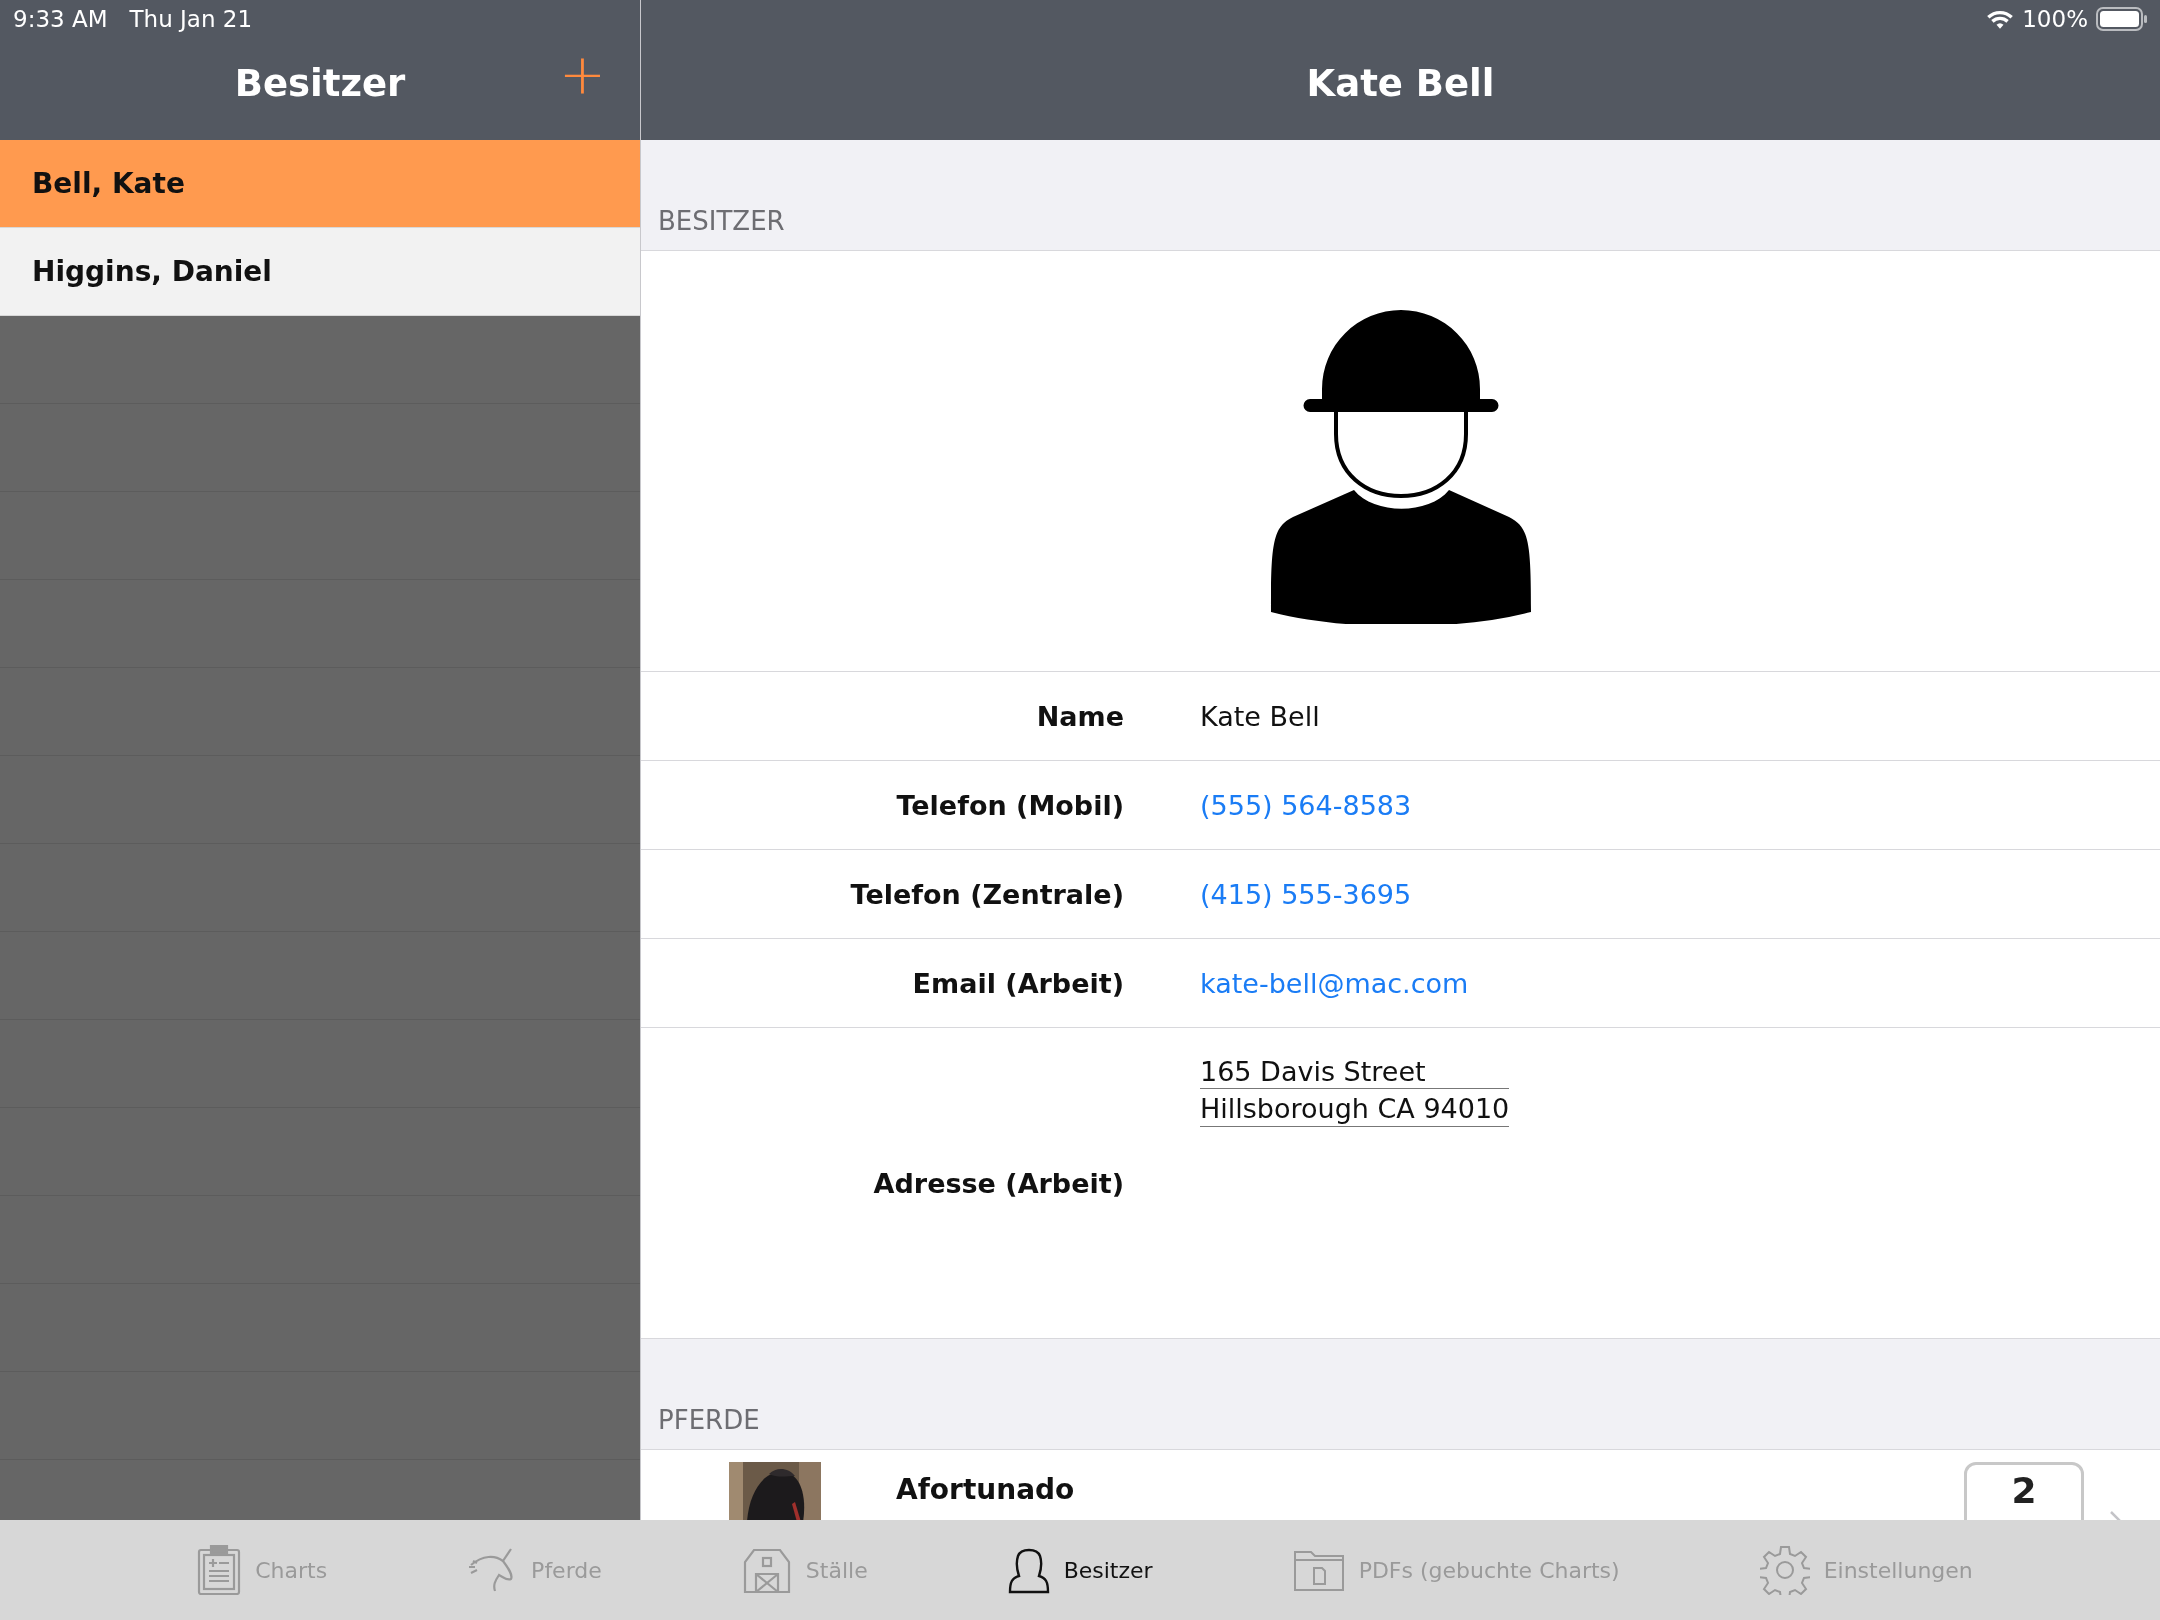 The image size is (2160, 1620). What do you see at coordinates (1260, 716) in the screenshot?
I see `field-value: Kate Bell` at bounding box center [1260, 716].